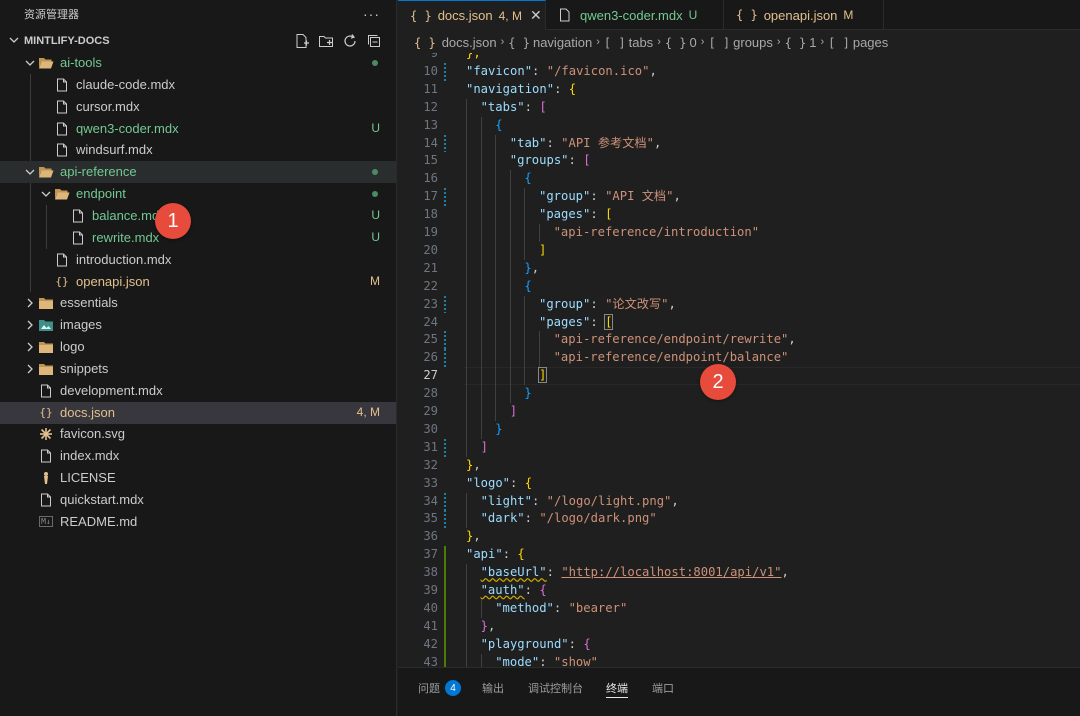 This screenshot has width=1080, height=716. What do you see at coordinates (198, 194) in the screenshot?
I see `tree-folder: endpoint` at bounding box center [198, 194].